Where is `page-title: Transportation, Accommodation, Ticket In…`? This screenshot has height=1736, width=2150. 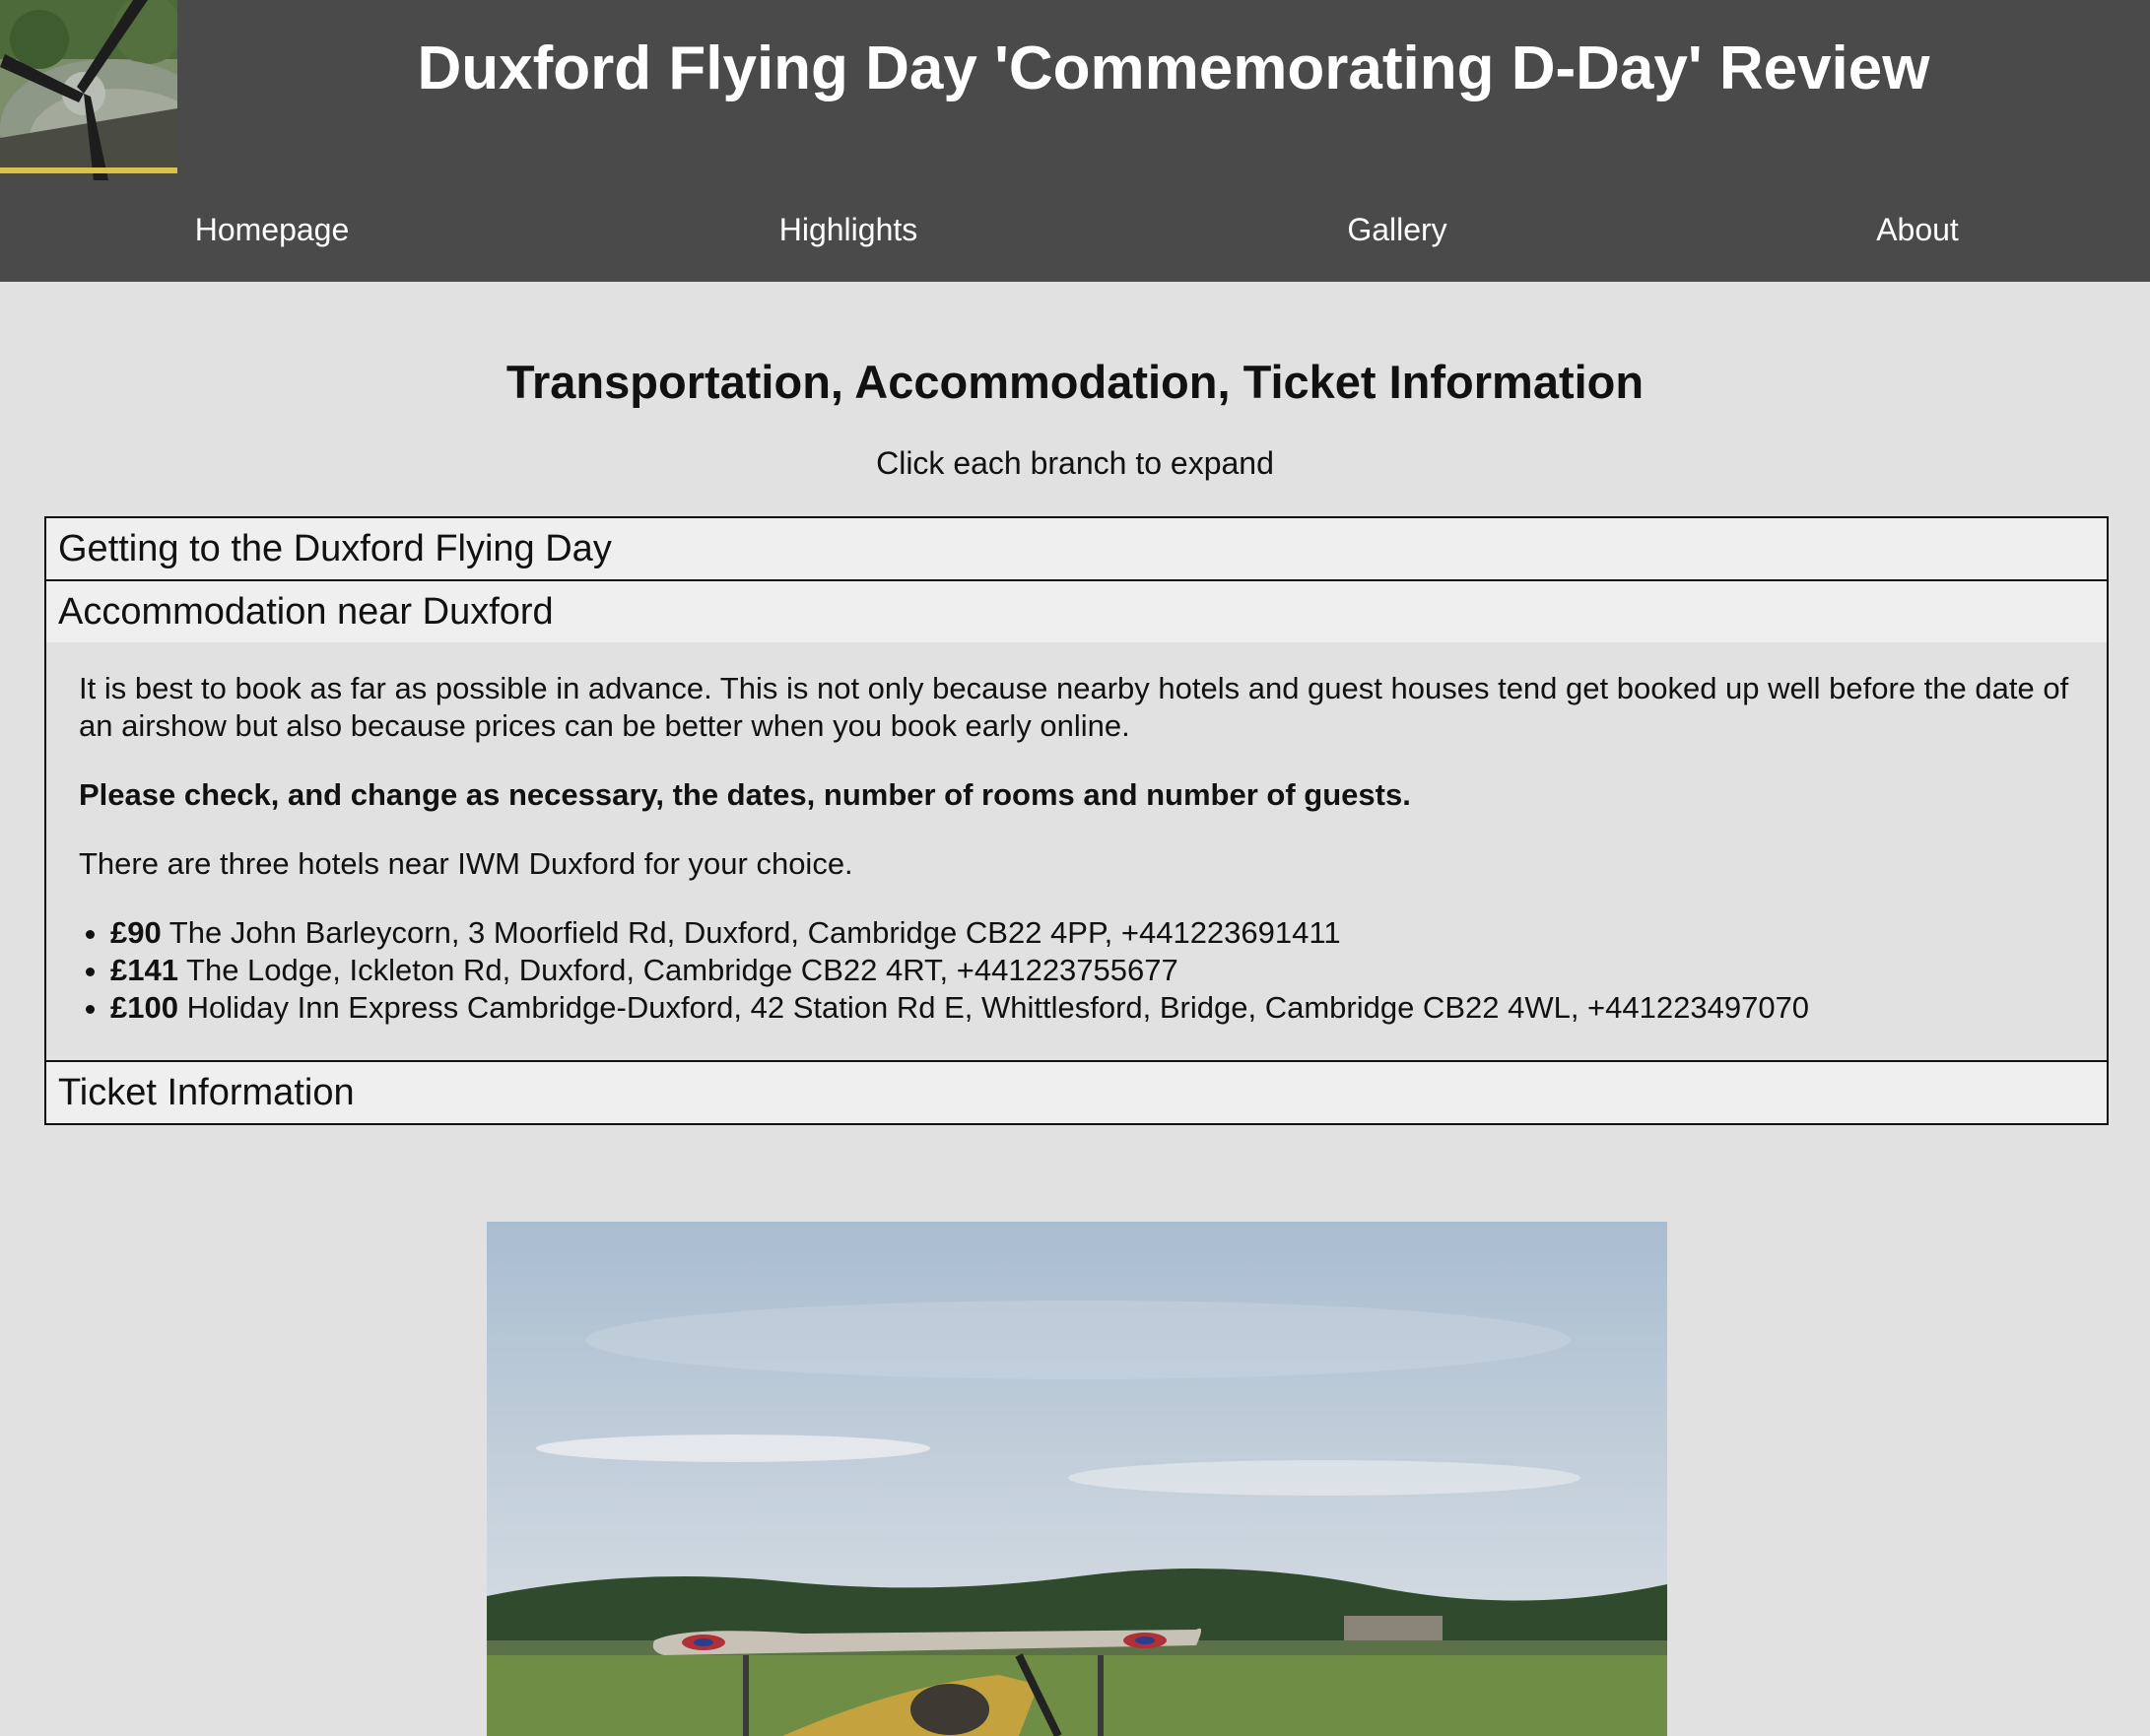
page-title: Transportation, Accommodation, Ticket In… is located at coordinates (1075, 382).